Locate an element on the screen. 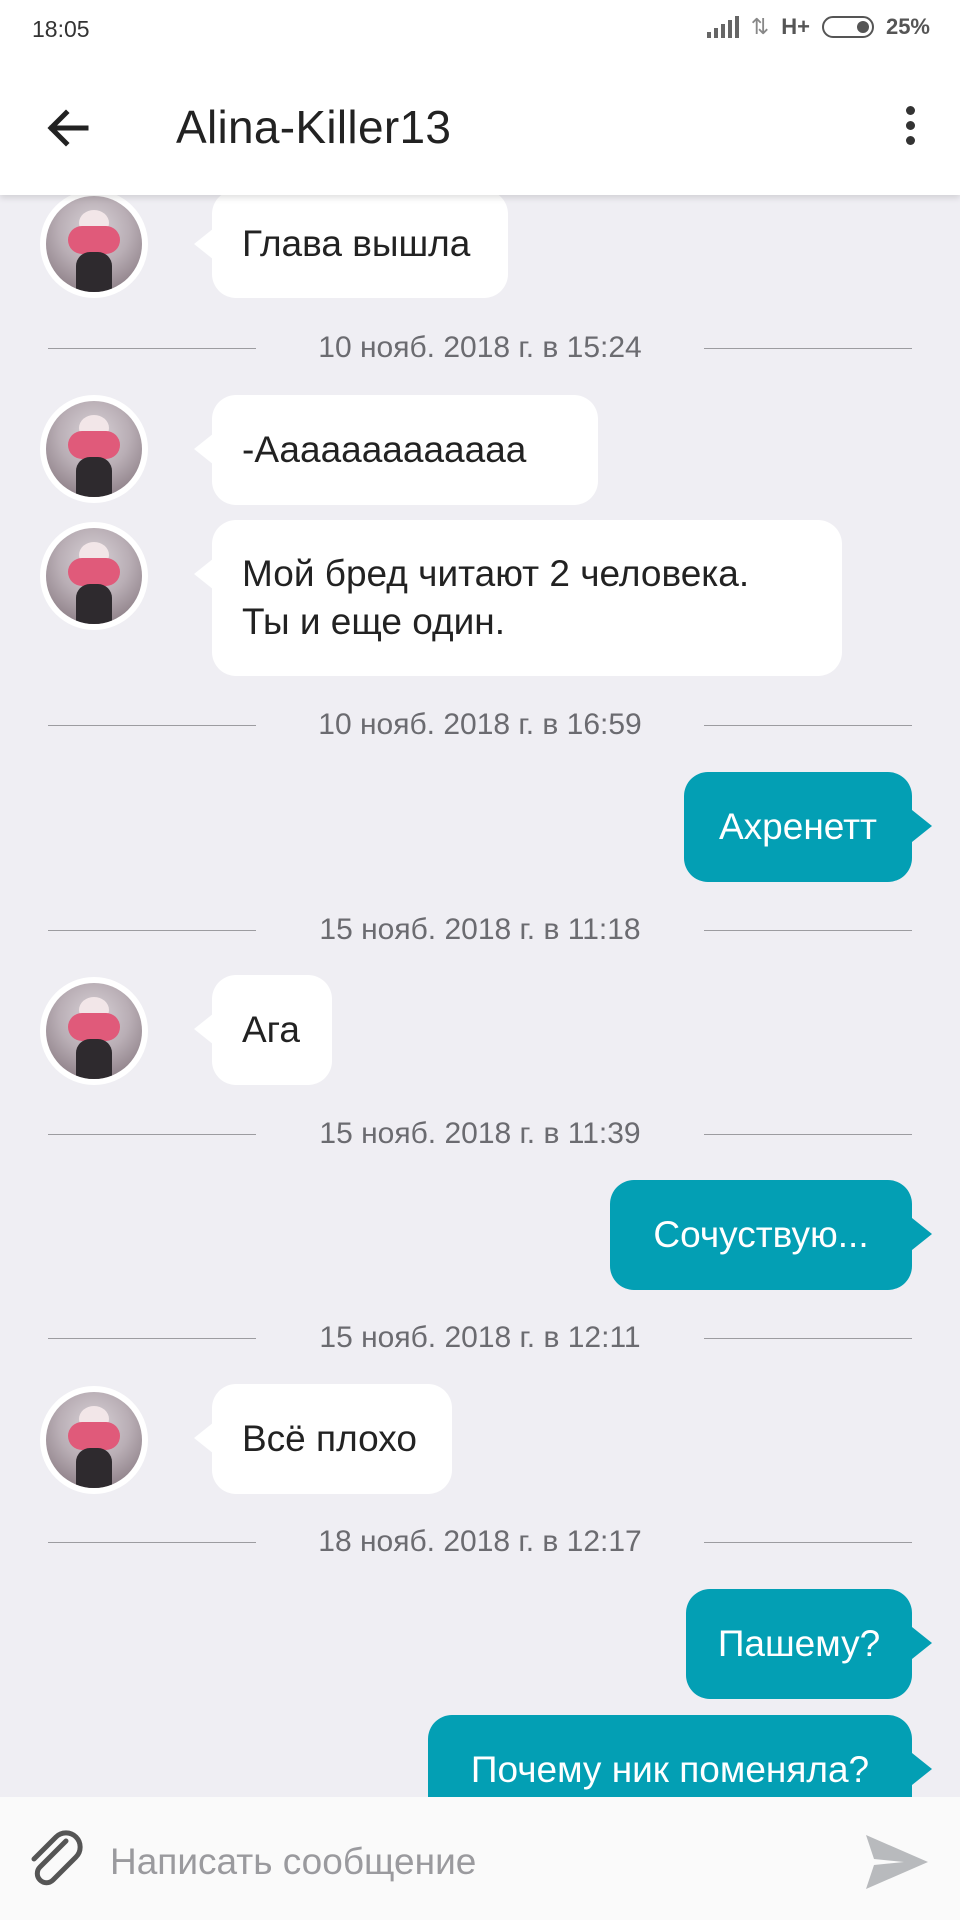 The height and width of the screenshot is (1920, 960). date-divider: 10 нояб. 2018 г. в 16:59 is located at coordinates (480, 725).